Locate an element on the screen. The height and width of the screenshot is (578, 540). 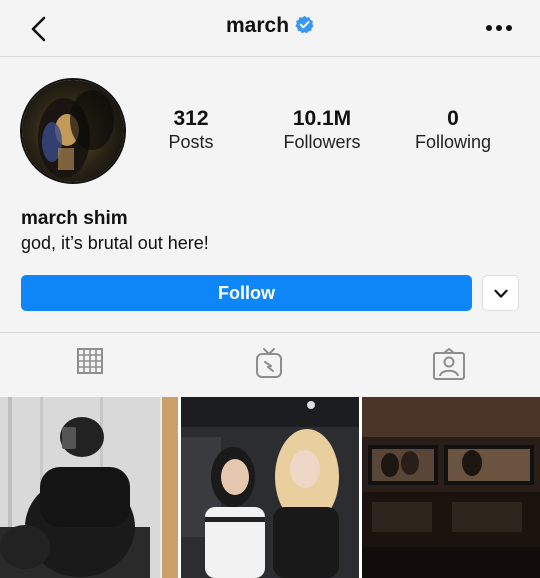
tab-posts-grid is located at coordinates (90, 365).